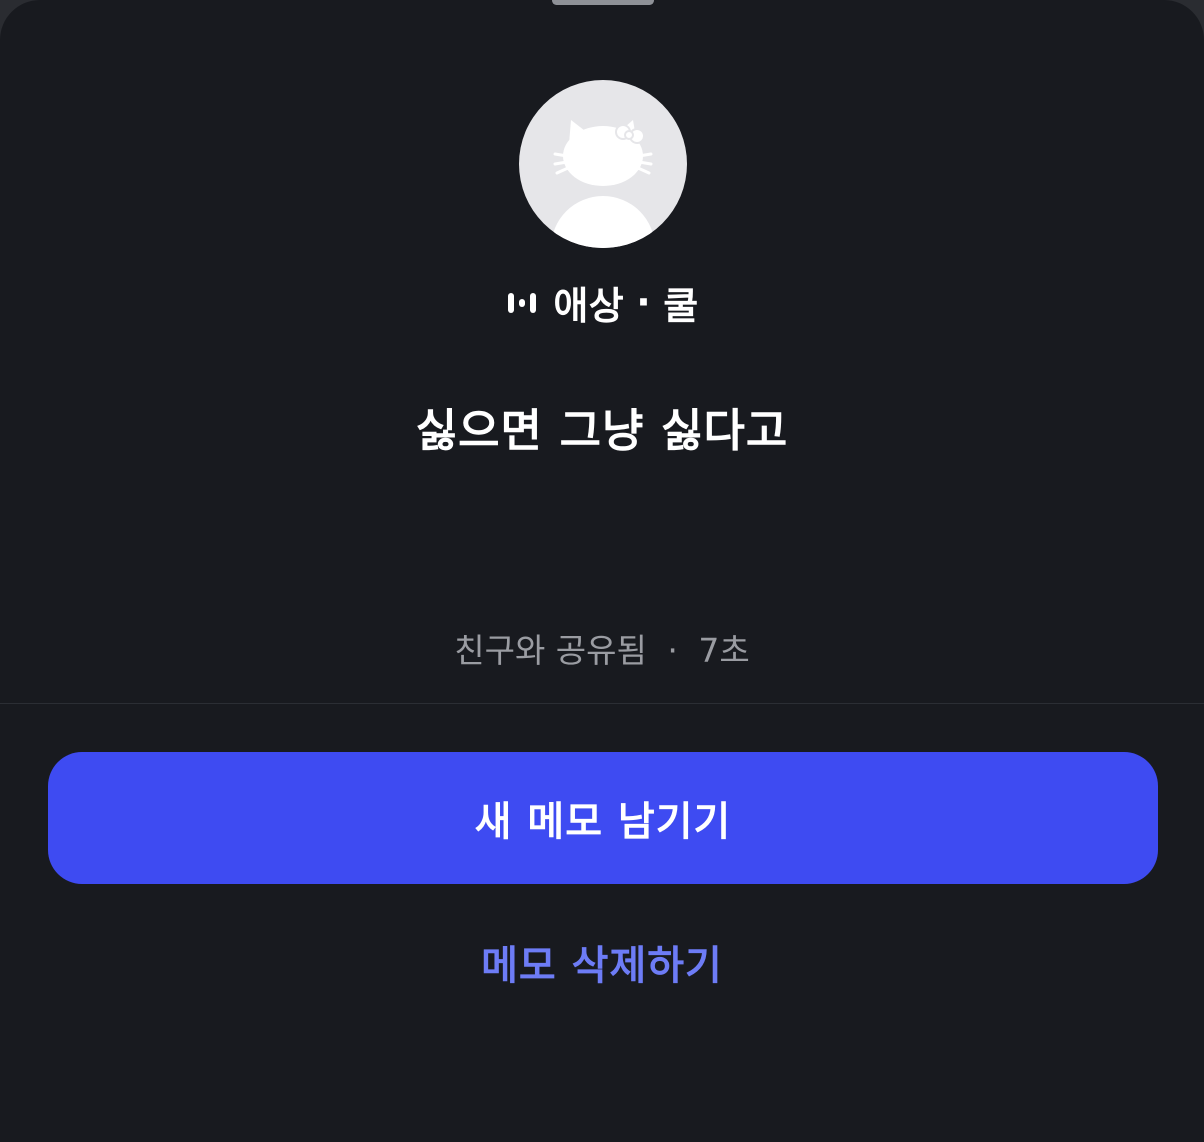 This screenshot has width=1204, height=1142. I want to click on drag-handle, so click(603, 2).